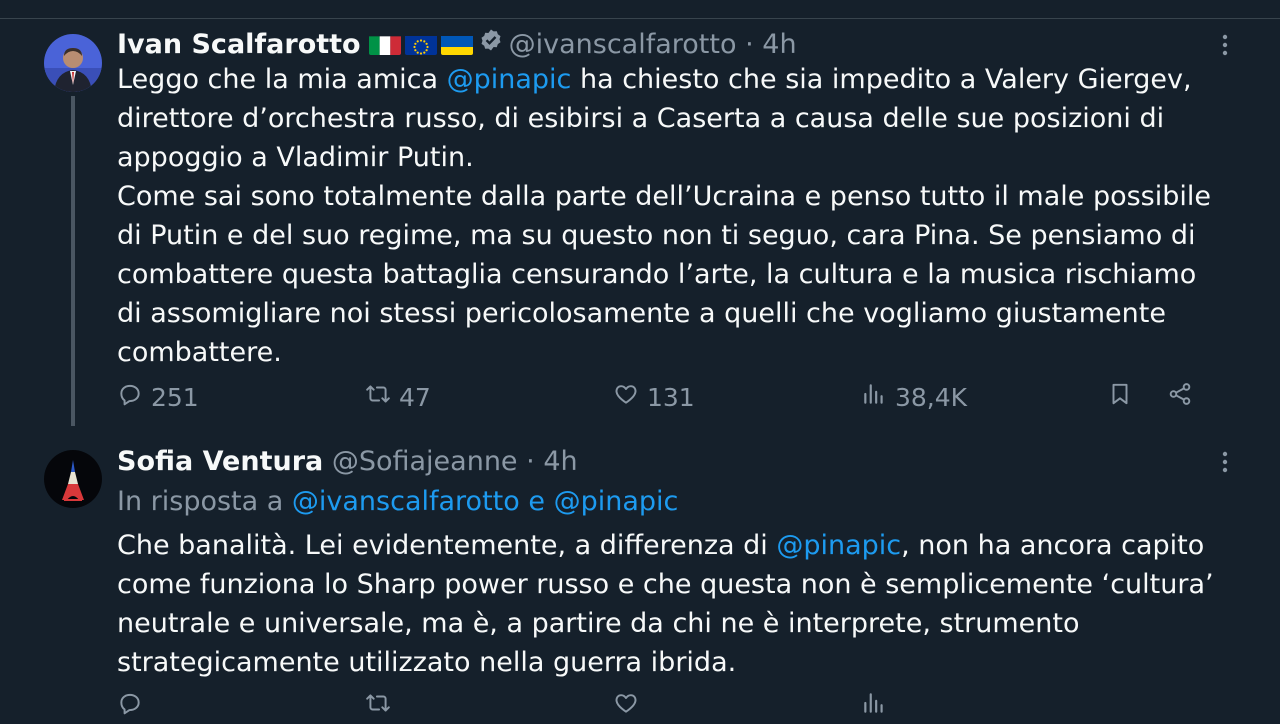  What do you see at coordinates (175, 397) in the screenshot?
I see `reply-count: 251` at bounding box center [175, 397].